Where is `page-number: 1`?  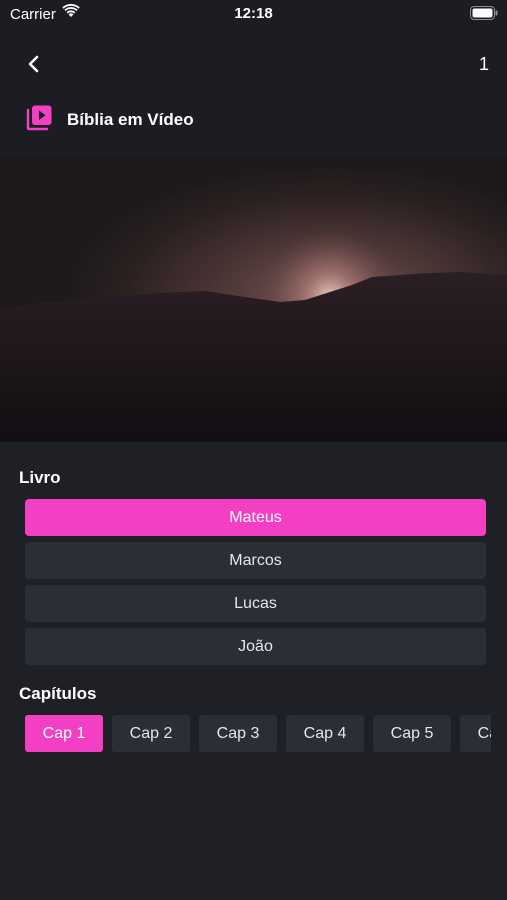 page-number: 1 is located at coordinates (483, 64).